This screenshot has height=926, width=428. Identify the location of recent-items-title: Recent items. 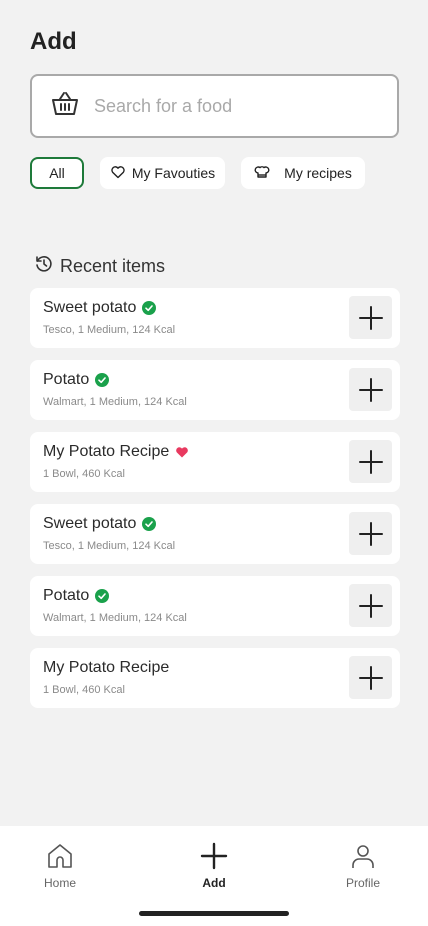
(113, 266).